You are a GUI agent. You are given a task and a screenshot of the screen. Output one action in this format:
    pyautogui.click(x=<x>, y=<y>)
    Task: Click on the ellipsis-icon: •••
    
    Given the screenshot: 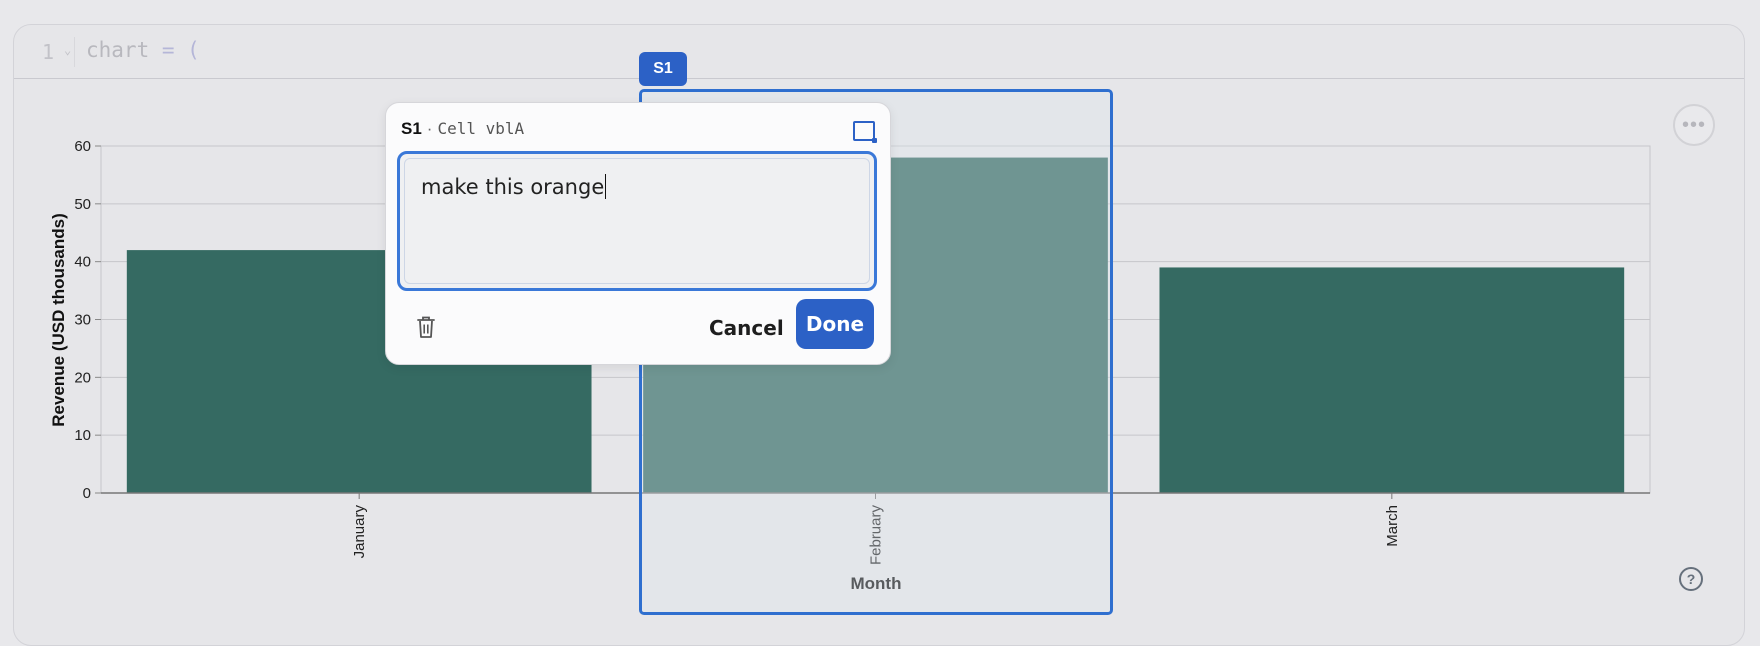 What is the action you would take?
    pyautogui.click(x=1693, y=124)
    